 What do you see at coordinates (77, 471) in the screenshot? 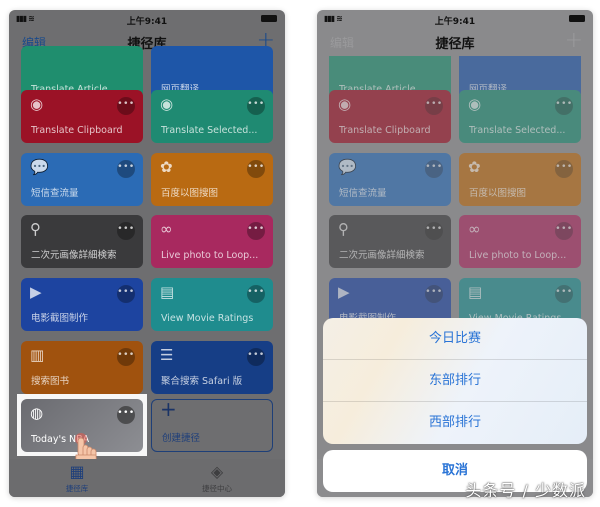
I see `grid-icon: ▦` at bounding box center [77, 471].